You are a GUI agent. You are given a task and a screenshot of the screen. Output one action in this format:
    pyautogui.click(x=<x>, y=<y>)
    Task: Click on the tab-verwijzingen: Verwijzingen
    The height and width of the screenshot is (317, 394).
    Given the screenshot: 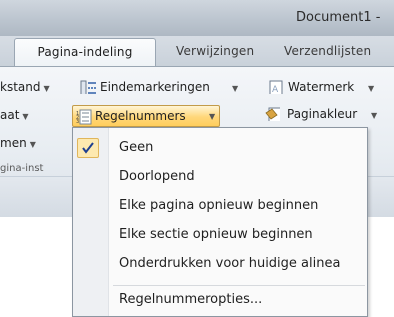 What is the action you would take?
    pyautogui.click(x=215, y=51)
    